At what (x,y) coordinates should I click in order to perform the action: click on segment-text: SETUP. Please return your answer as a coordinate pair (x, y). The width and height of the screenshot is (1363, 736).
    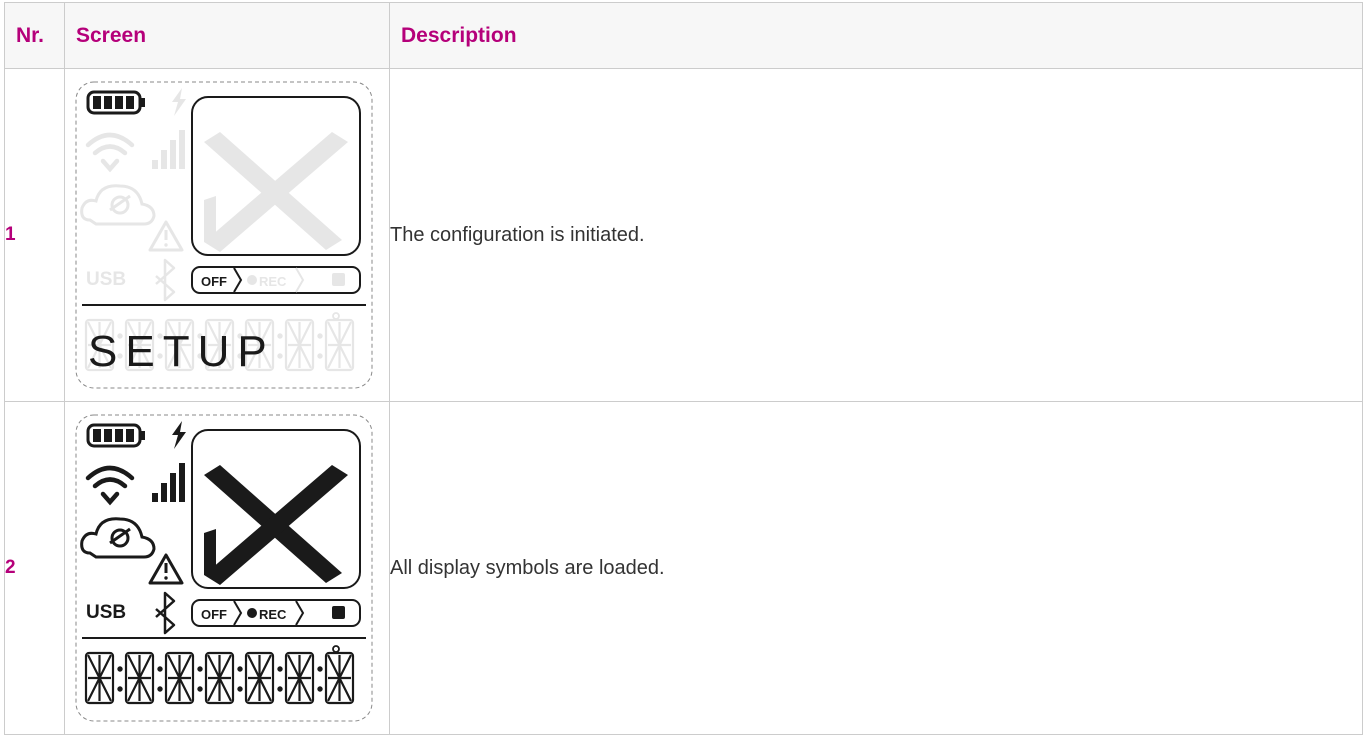
    Looking at the image, I should click on (181, 351).